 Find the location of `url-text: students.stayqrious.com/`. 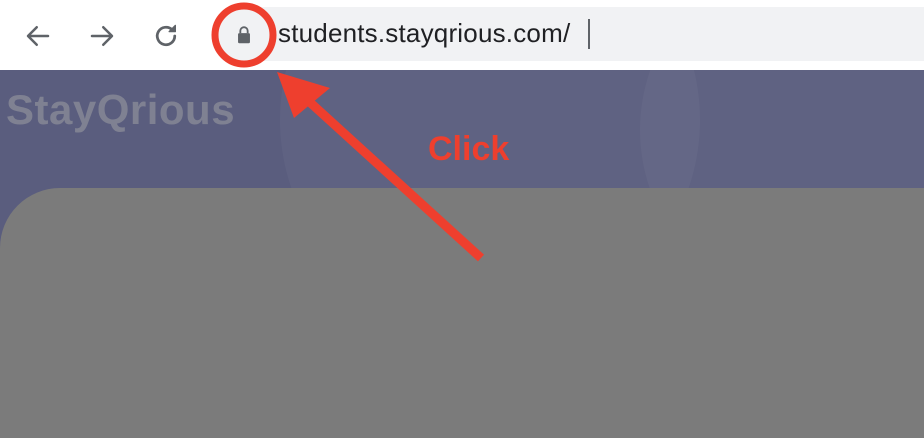

url-text: students.stayqrious.com/ is located at coordinates (424, 33).